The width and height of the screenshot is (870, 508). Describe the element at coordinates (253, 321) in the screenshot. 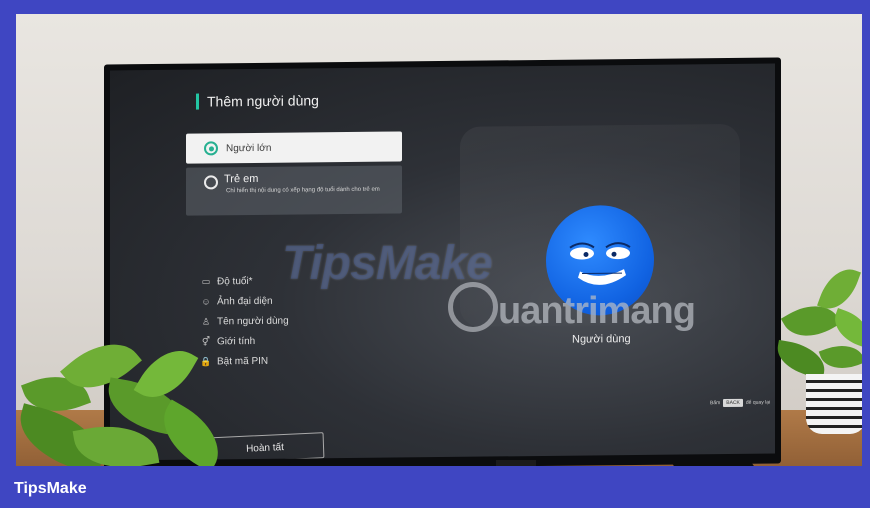

I see `menu-label: Tên người dùng` at that location.